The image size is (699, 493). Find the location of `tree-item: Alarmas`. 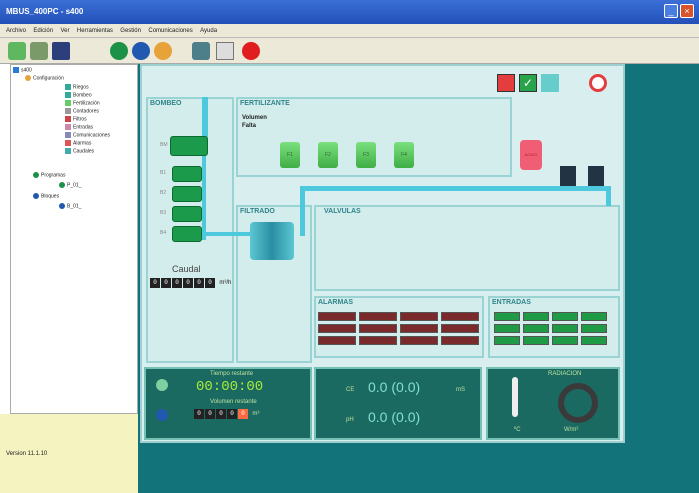

tree-item: Alarmas is located at coordinates (78, 143).